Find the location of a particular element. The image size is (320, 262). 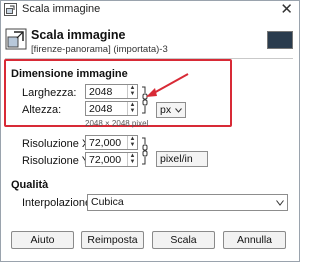

red-arrow-annotation is located at coordinates (167, 85).